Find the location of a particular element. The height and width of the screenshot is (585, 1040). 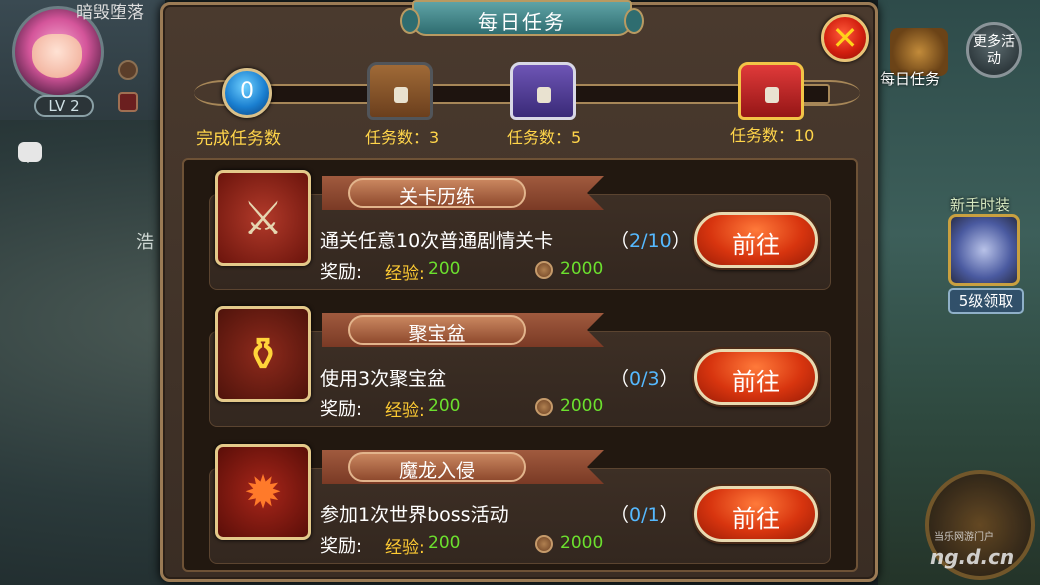

task-title-plate: 魔龙入侵 is located at coordinates (437, 467).